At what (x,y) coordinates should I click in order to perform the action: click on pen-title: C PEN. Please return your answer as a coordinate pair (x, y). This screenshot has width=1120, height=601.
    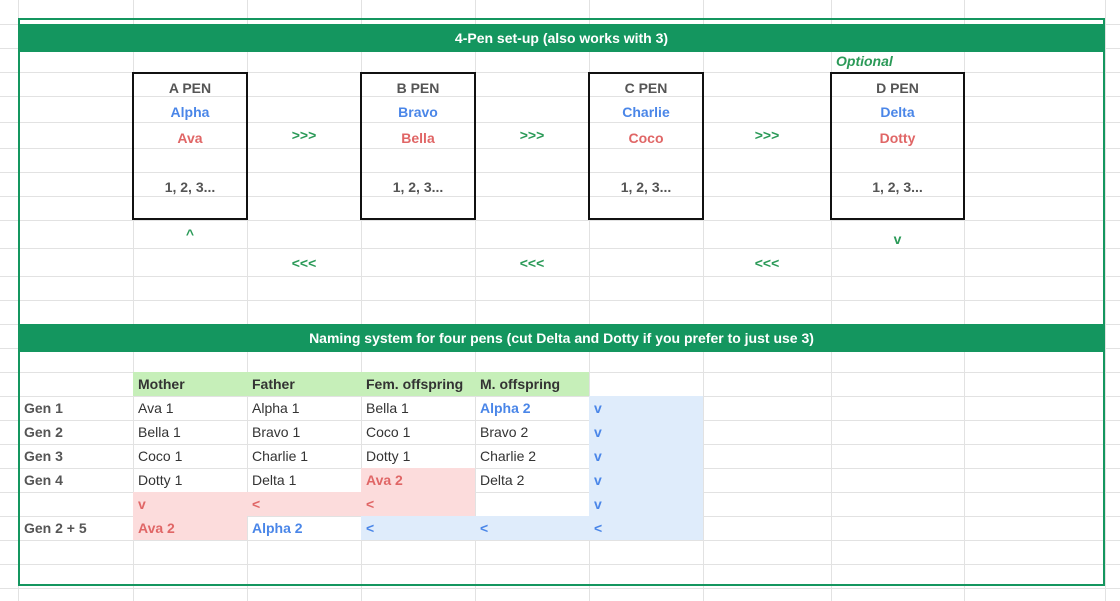
    Looking at the image, I should click on (646, 88).